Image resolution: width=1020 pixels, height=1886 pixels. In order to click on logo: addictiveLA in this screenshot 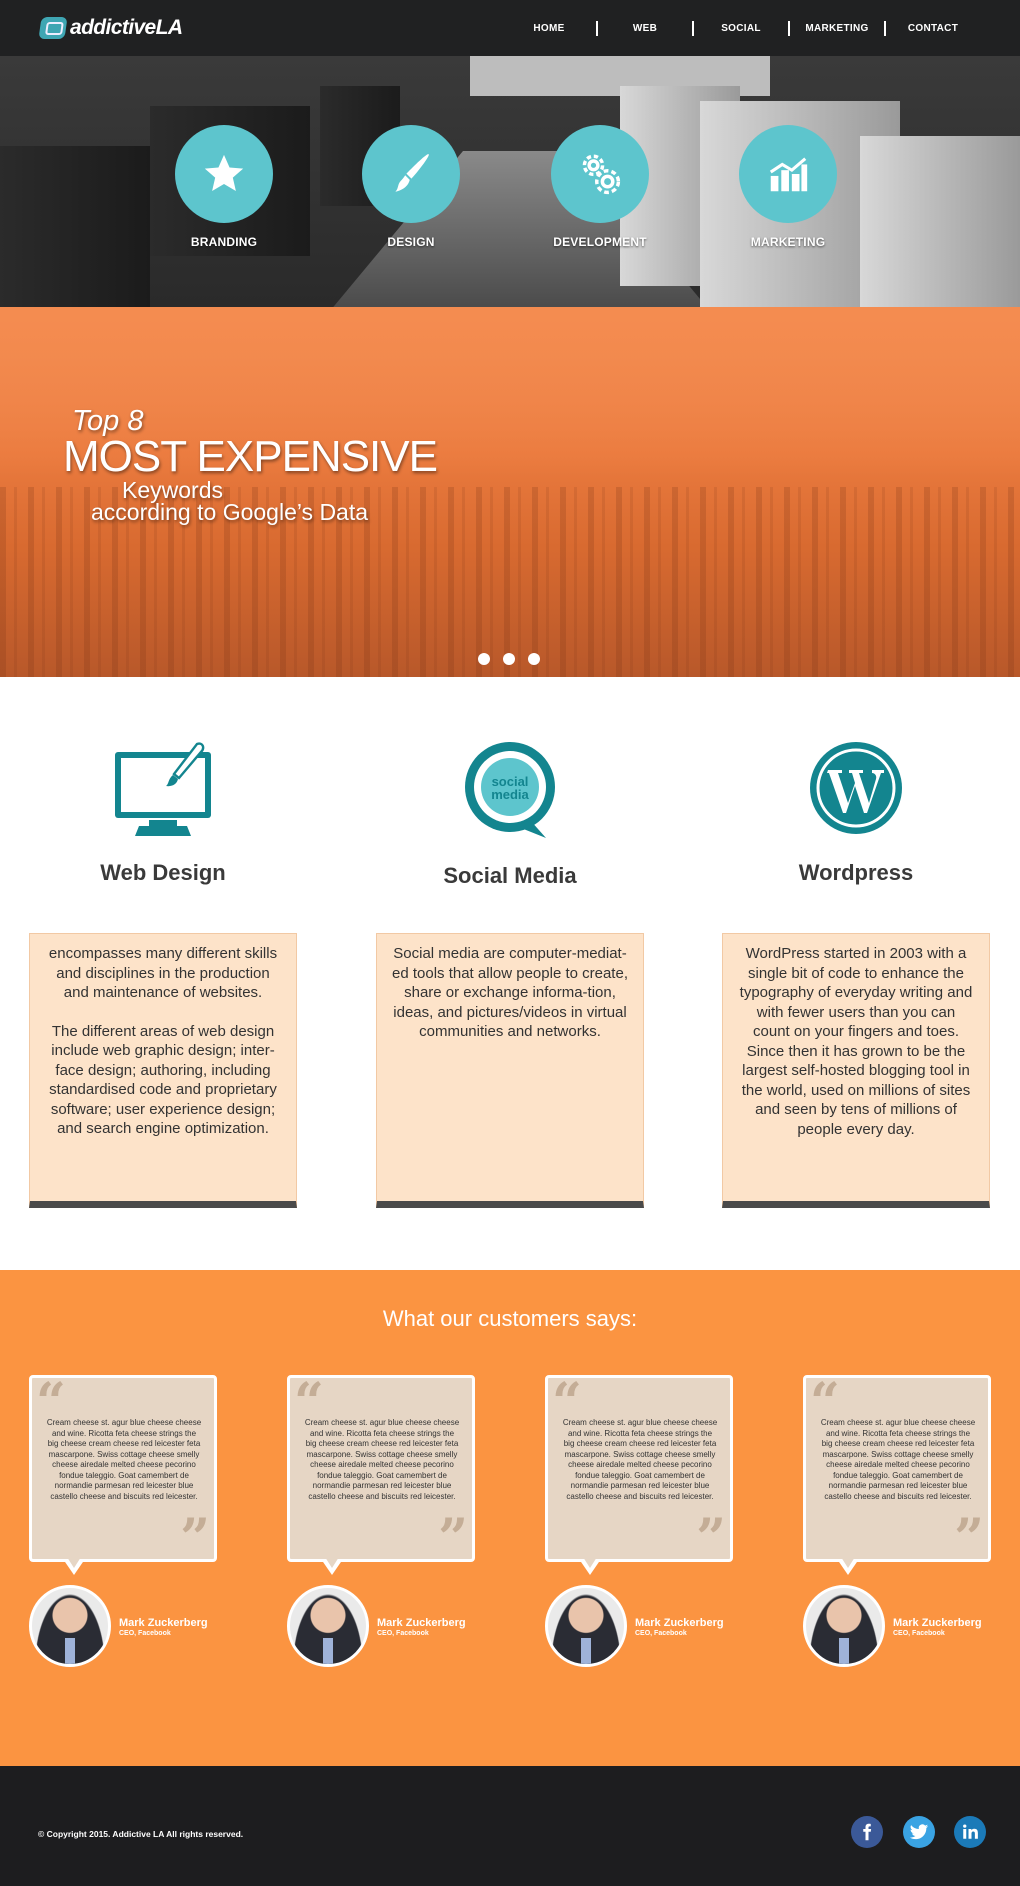, I will do `click(110, 28)`.